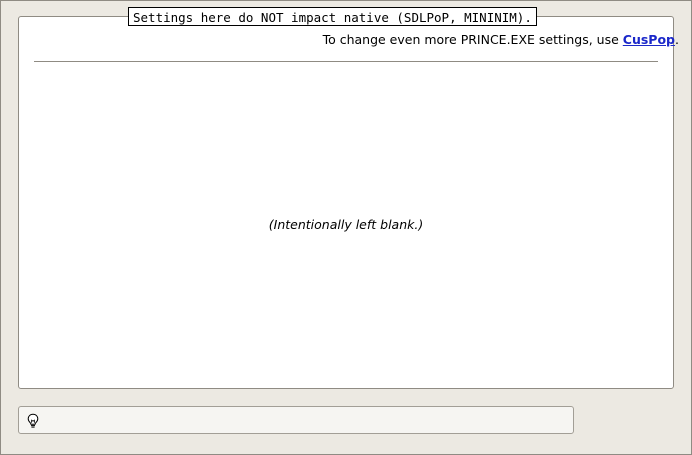  Describe the element at coordinates (649, 39) in the screenshot. I see `cuspop-link: CusPop` at that location.